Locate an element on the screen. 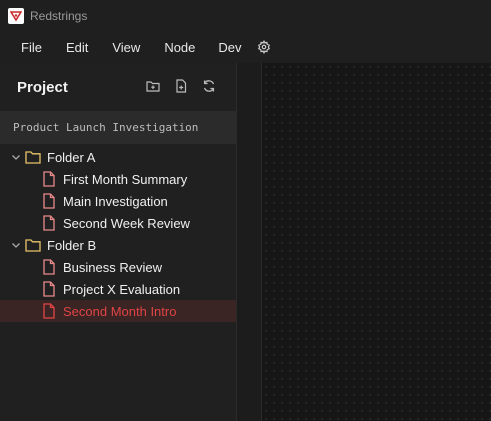 Image resolution: width=491 pixels, height=421 pixels. title-bar: Redstrings is located at coordinates (245, 15).